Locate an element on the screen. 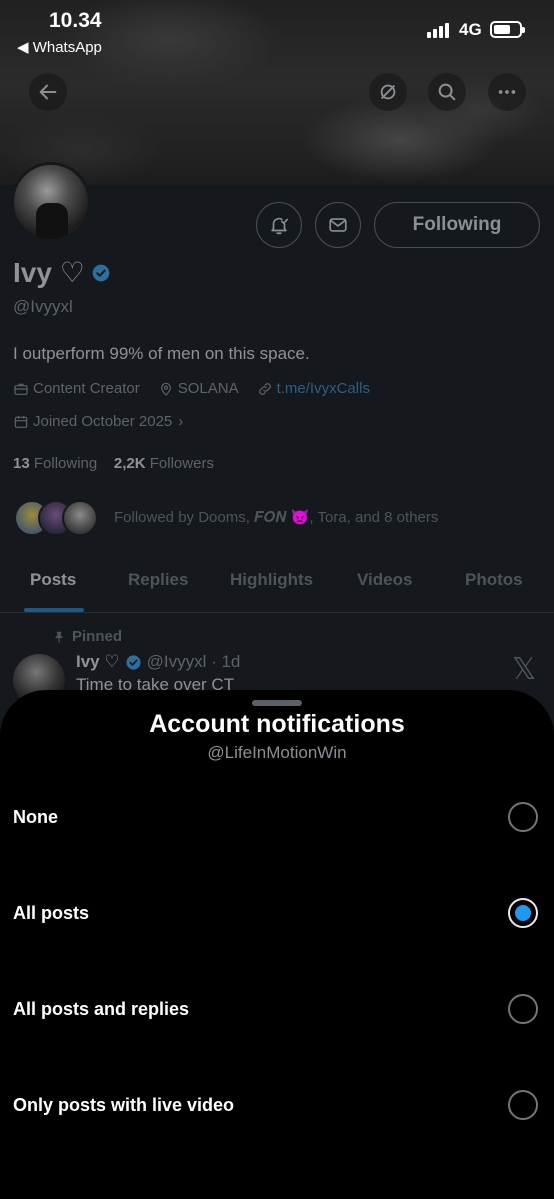  message-button is located at coordinates (338, 225).